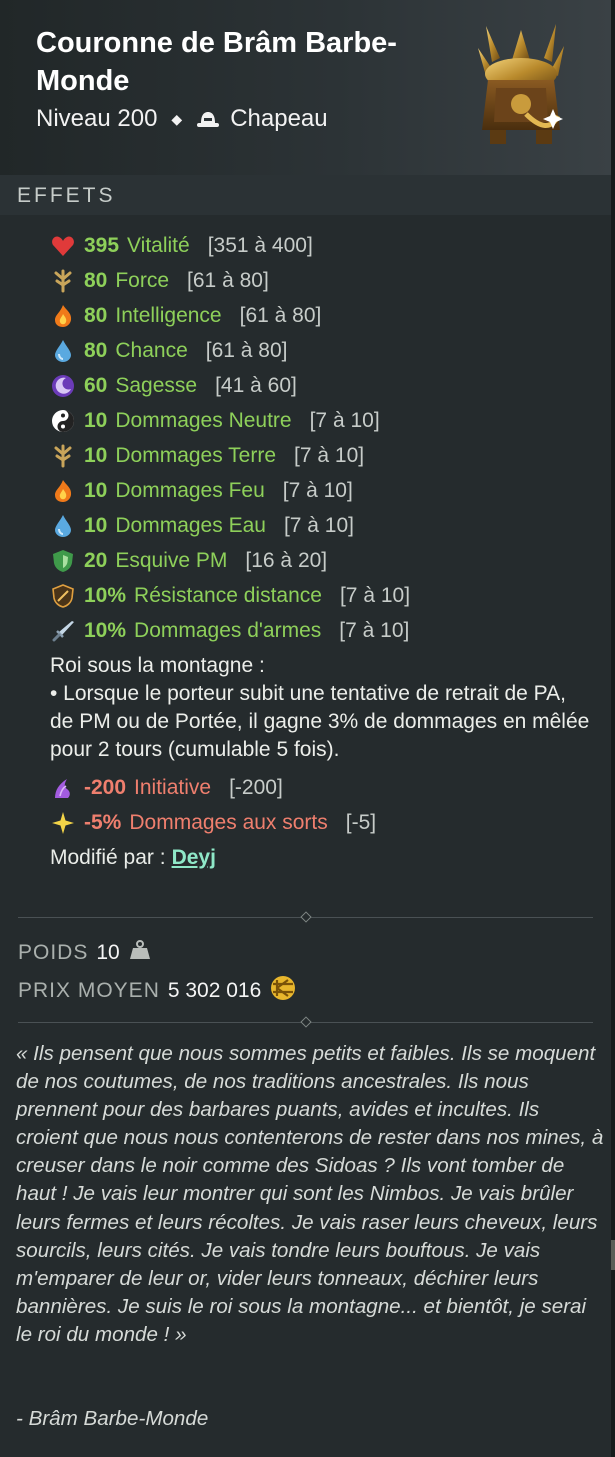  Describe the element at coordinates (228, 630) in the screenshot. I see `effect-name: Dommages d'armes` at that location.